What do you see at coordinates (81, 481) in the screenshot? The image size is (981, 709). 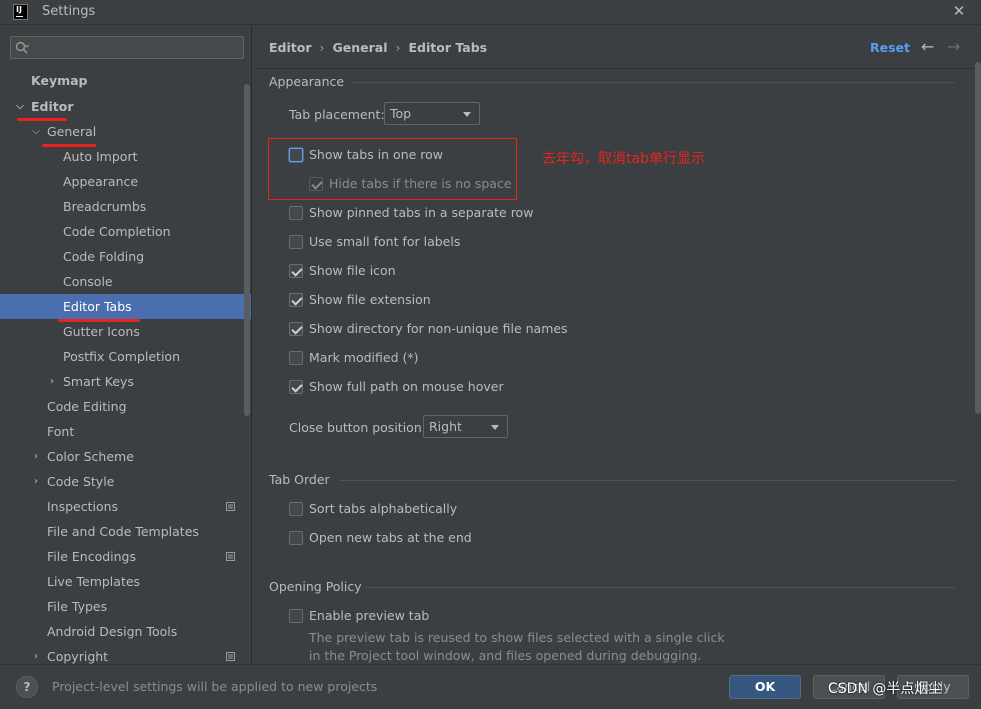 I see `tree-item-label: Code Style` at bounding box center [81, 481].